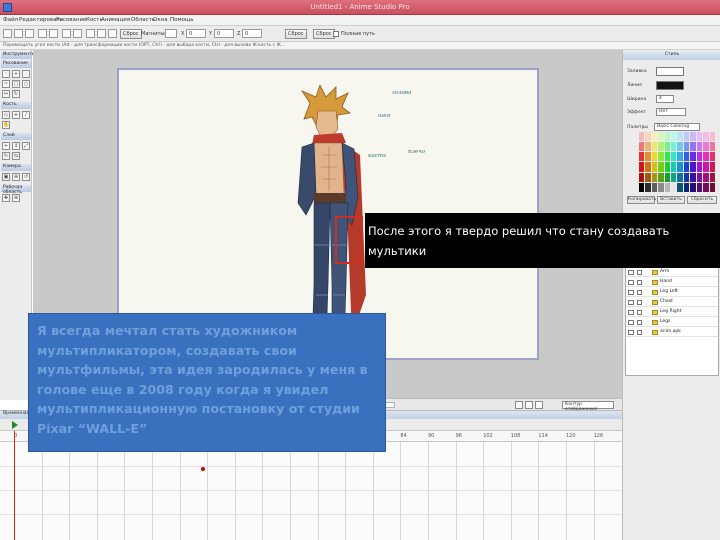 The image size is (720, 540). Describe the element at coordinates (16, 74) in the screenshot. I see `translate-points-icon: +` at that location.